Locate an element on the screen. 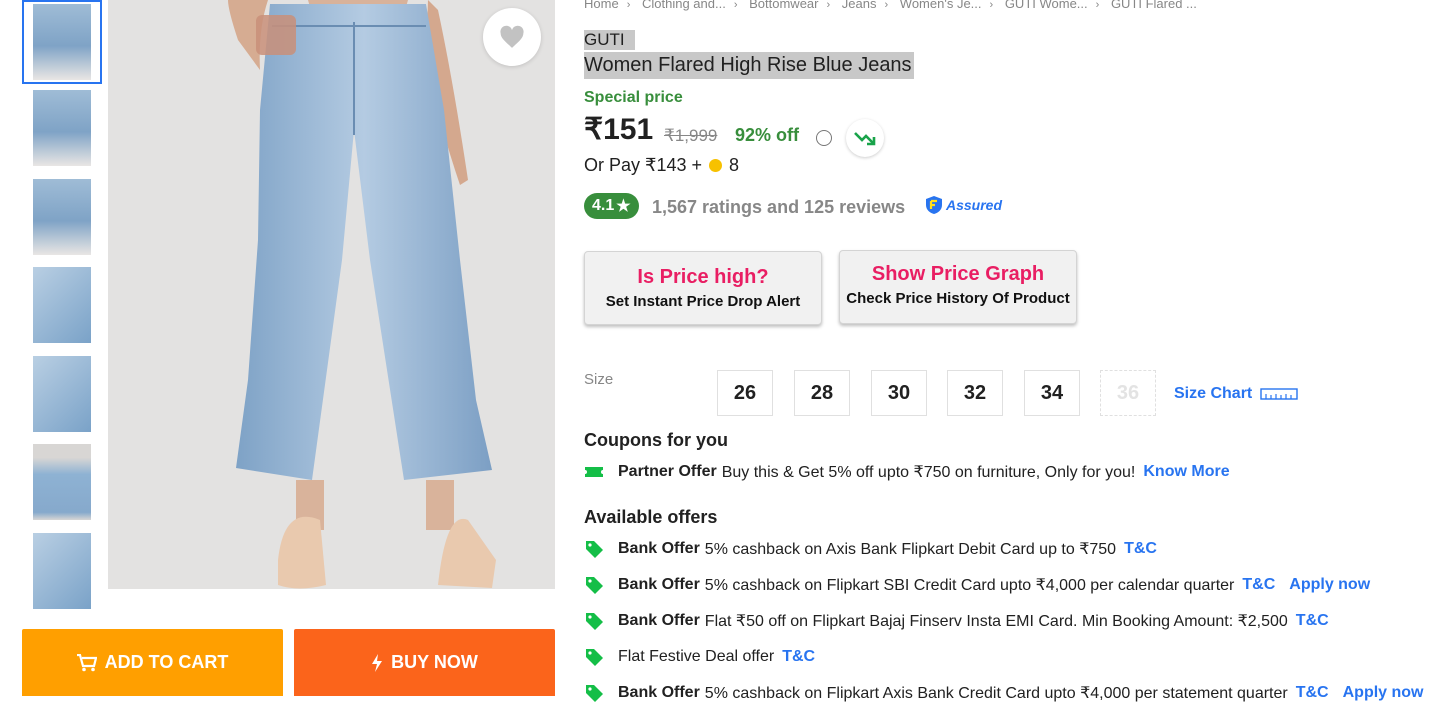 Image resolution: width=1440 pixels, height=703 pixels. rating-value: 4.1 is located at coordinates (603, 205).